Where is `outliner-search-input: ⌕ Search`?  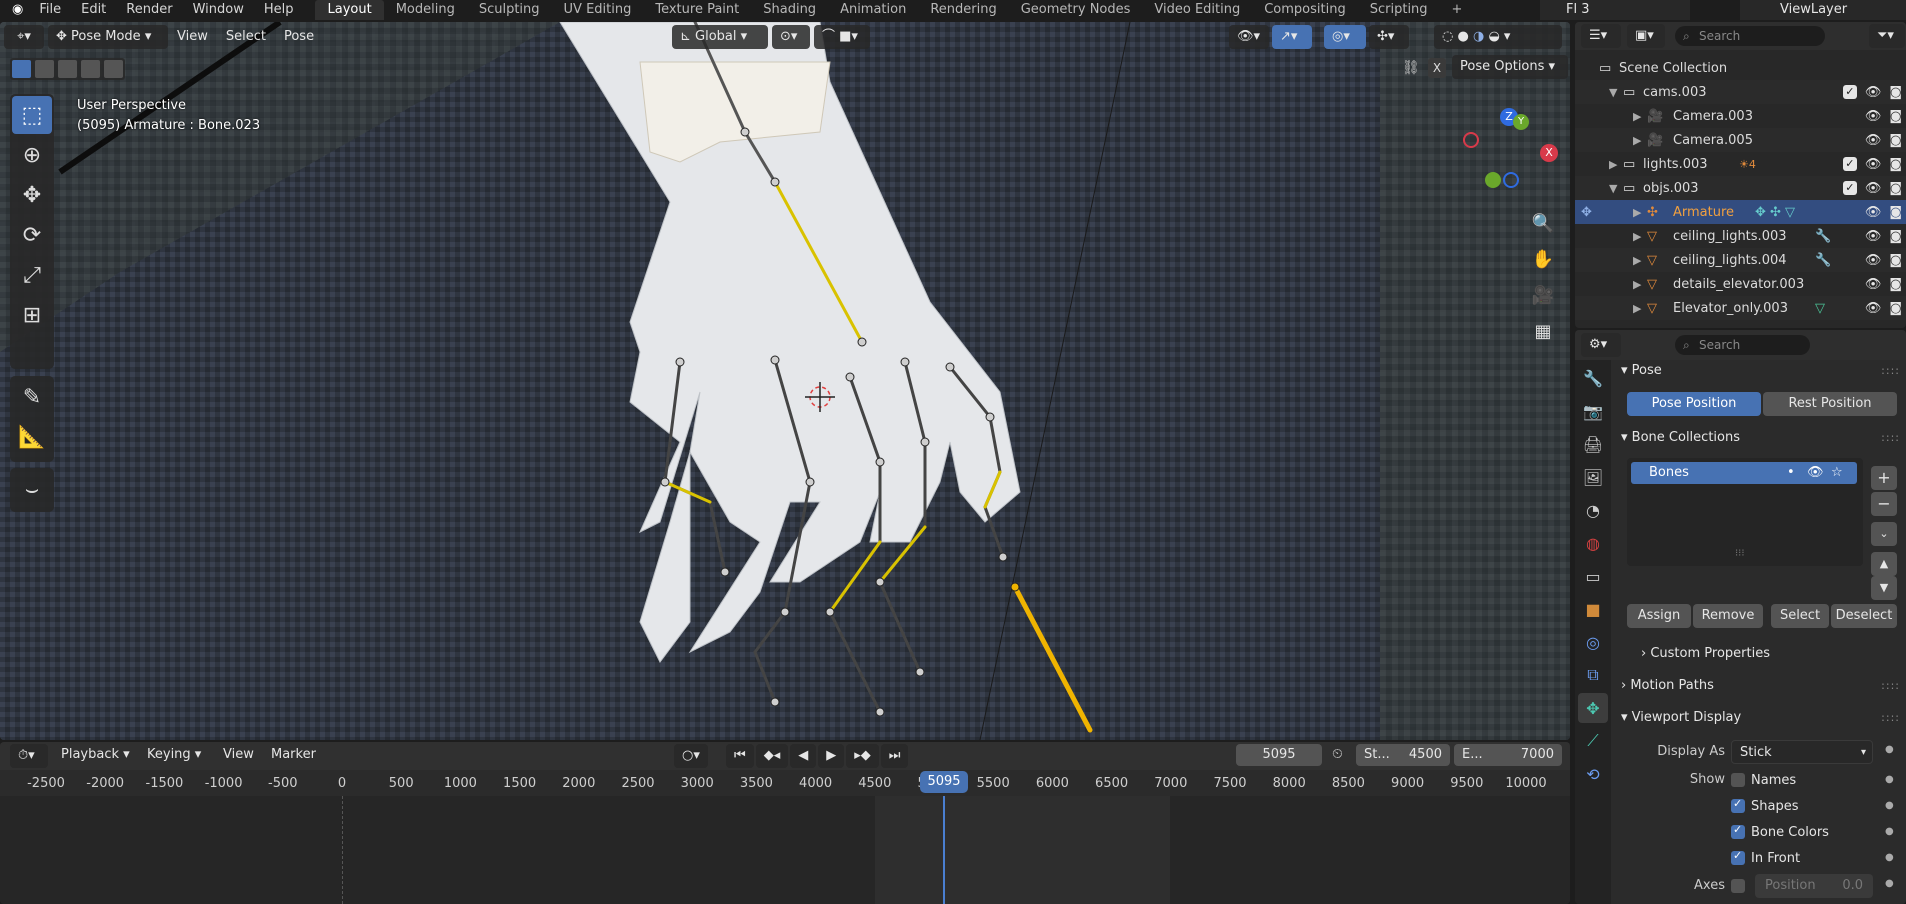 outliner-search-input: ⌕ Search is located at coordinates (1750, 36).